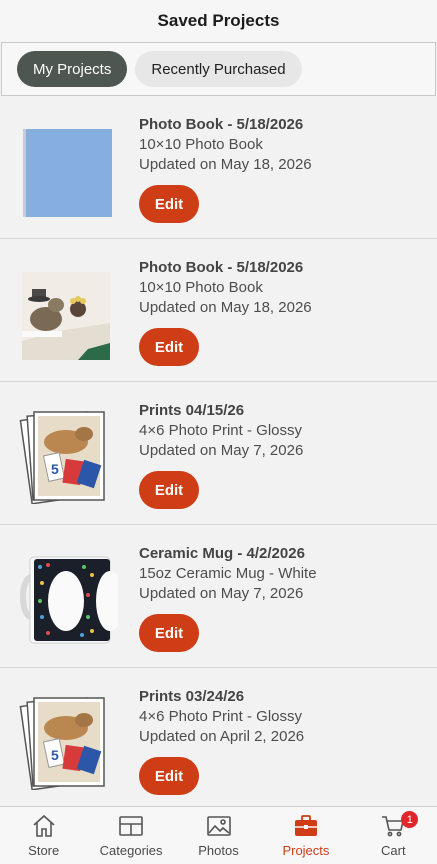 This screenshot has width=437, height=864. Describe the element at coordinates (222, 736) in the screenshot. I see `project-updated: Updated on April 2, 2026` at that location.